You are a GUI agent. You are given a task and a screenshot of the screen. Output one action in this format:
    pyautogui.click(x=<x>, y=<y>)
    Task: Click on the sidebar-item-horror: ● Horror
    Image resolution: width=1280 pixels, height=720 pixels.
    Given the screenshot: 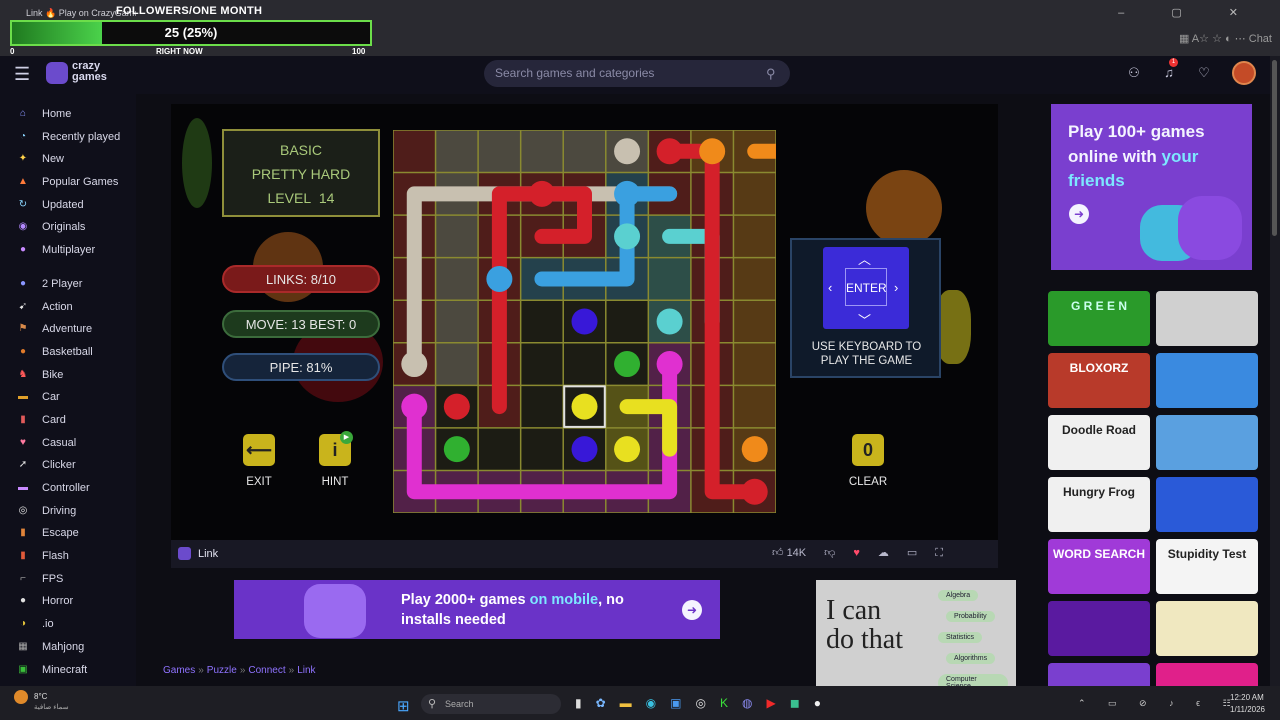 What is the action you would take?
    pyautogui.click(x=68, y=601)
    